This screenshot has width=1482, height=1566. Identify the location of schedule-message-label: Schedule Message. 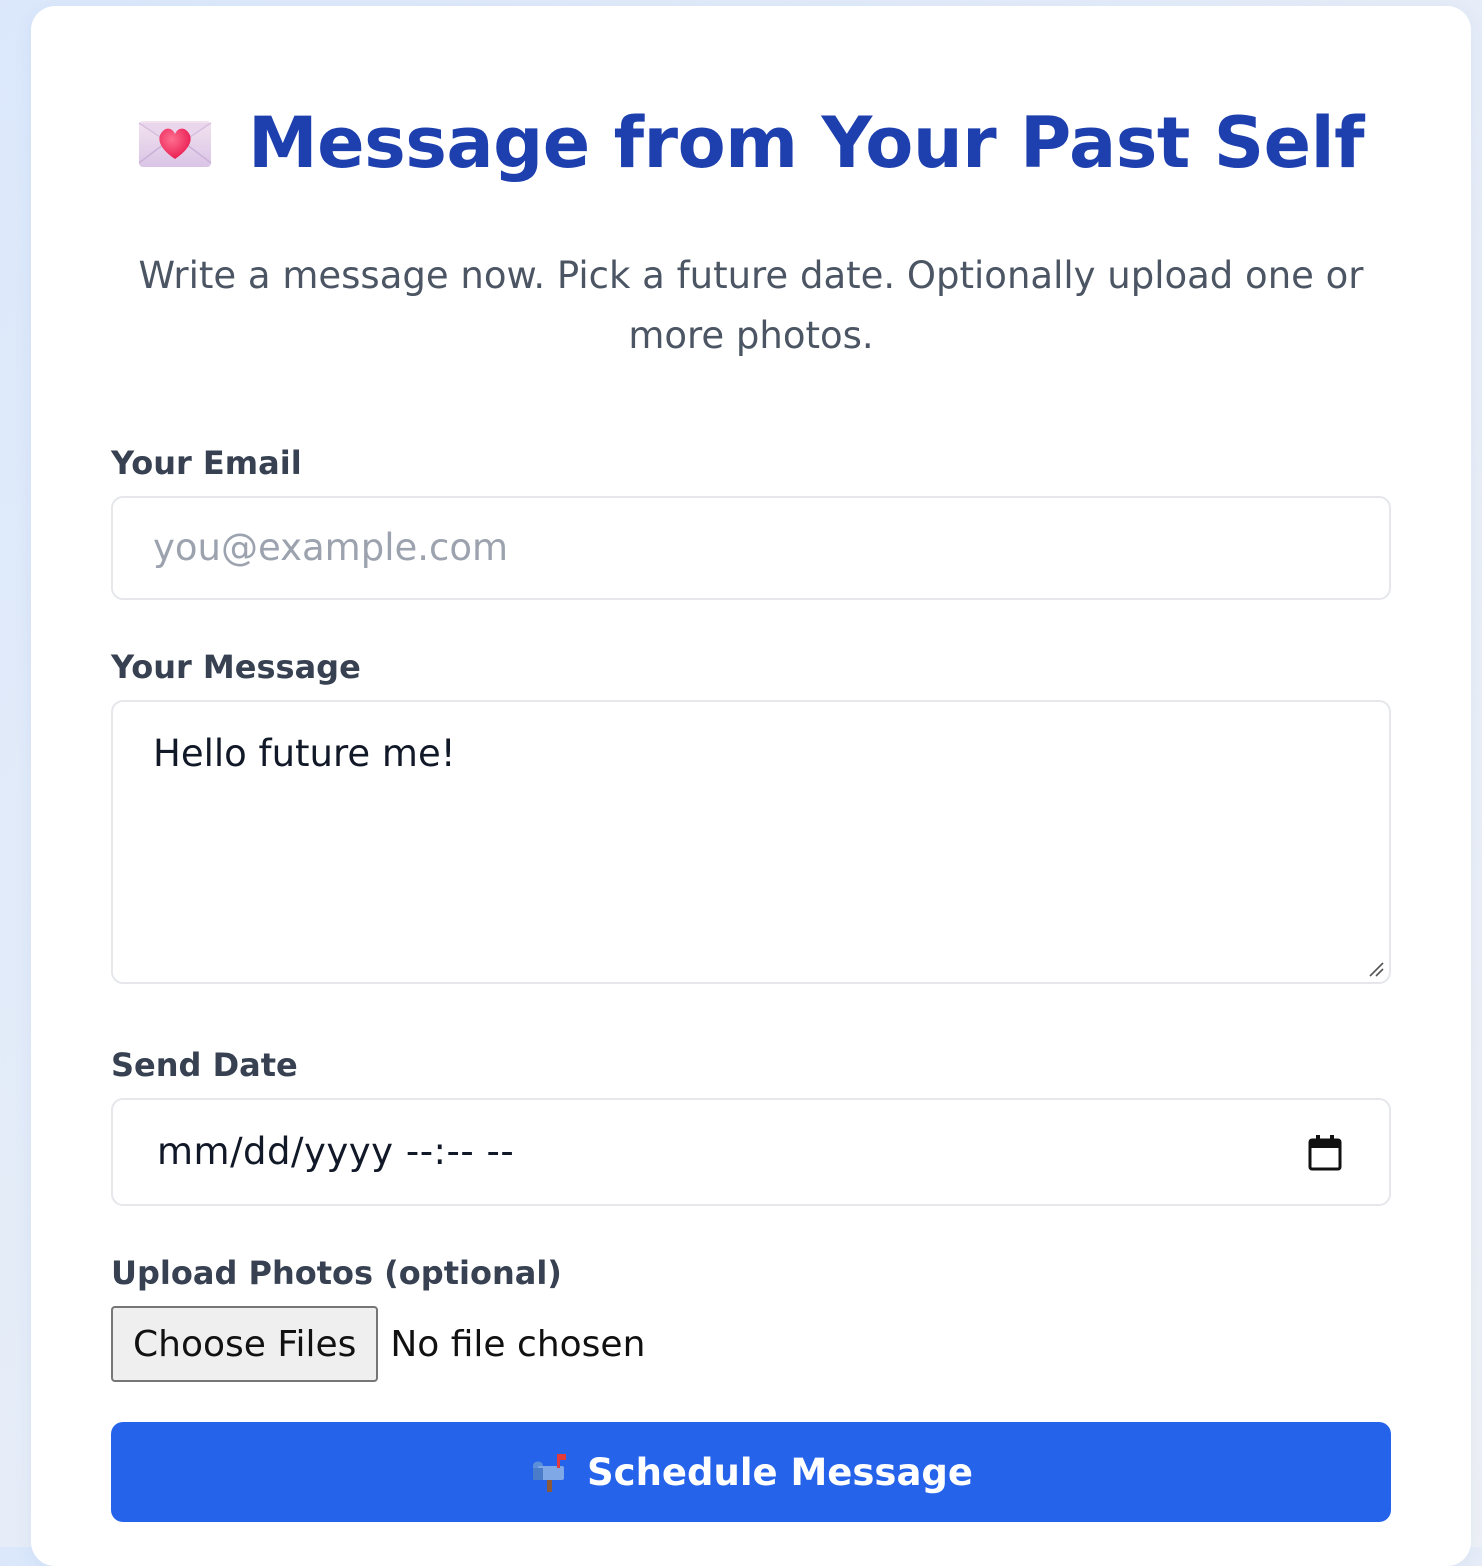
(779, 1472).